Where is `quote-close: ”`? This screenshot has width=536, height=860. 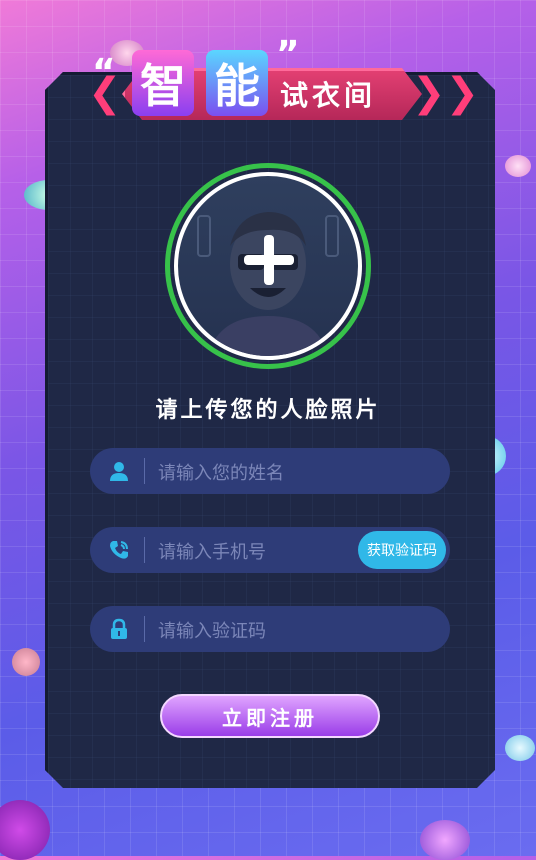
quote-close: ” is located at coordinates (288, 54).